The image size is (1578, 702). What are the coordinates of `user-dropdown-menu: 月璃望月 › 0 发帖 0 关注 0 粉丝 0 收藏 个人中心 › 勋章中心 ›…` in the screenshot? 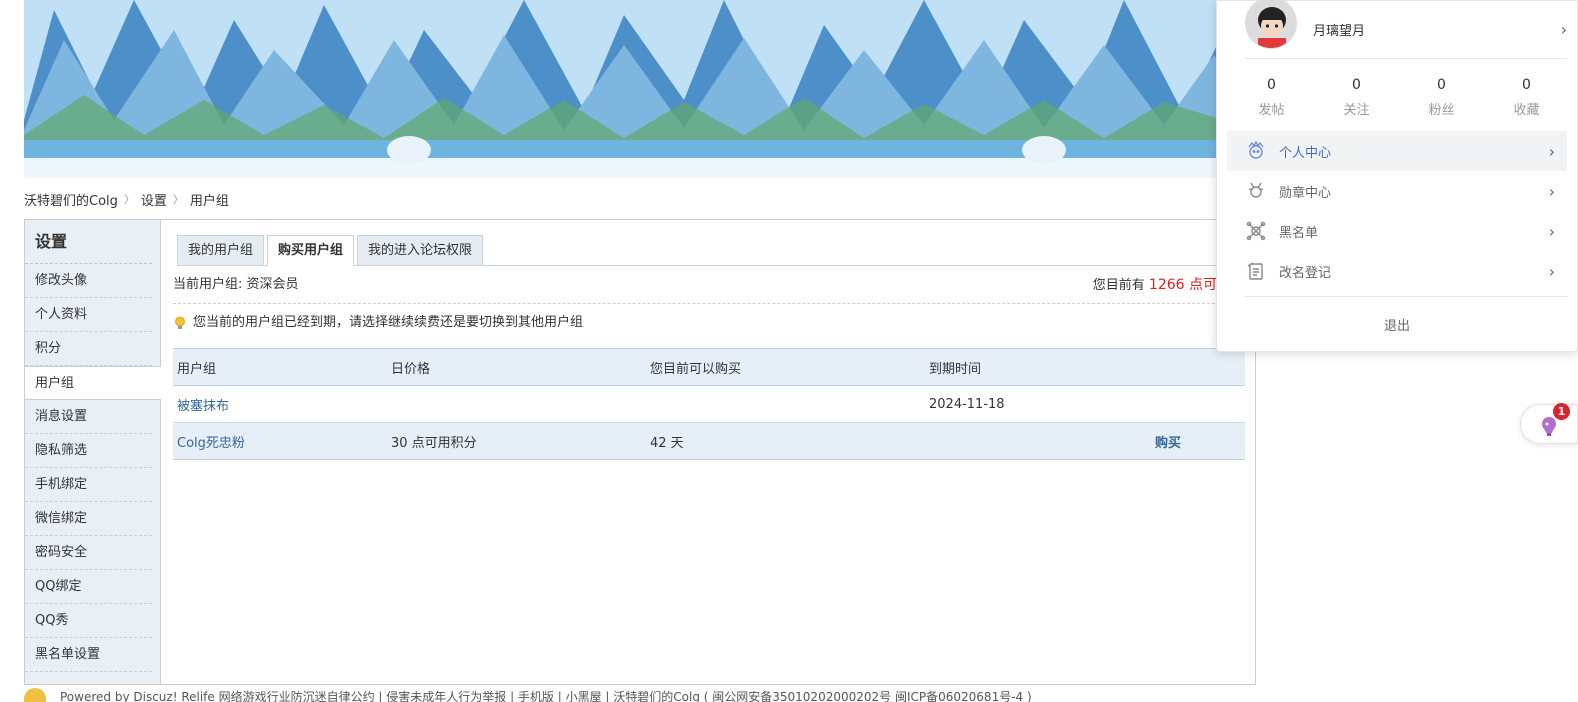 It's located at (1397, 176).